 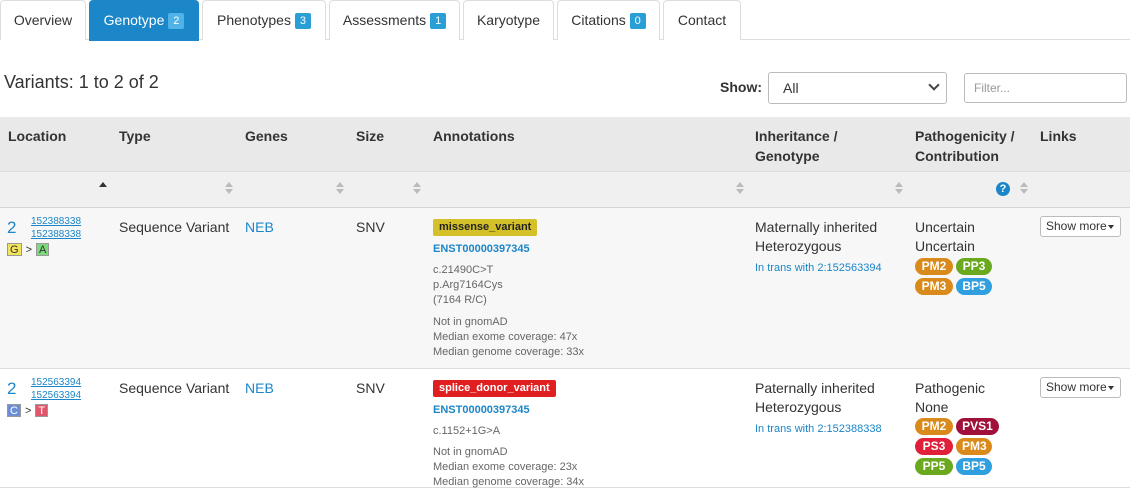 I want to click on column-header-type: Type, so click(x=135, y=136).